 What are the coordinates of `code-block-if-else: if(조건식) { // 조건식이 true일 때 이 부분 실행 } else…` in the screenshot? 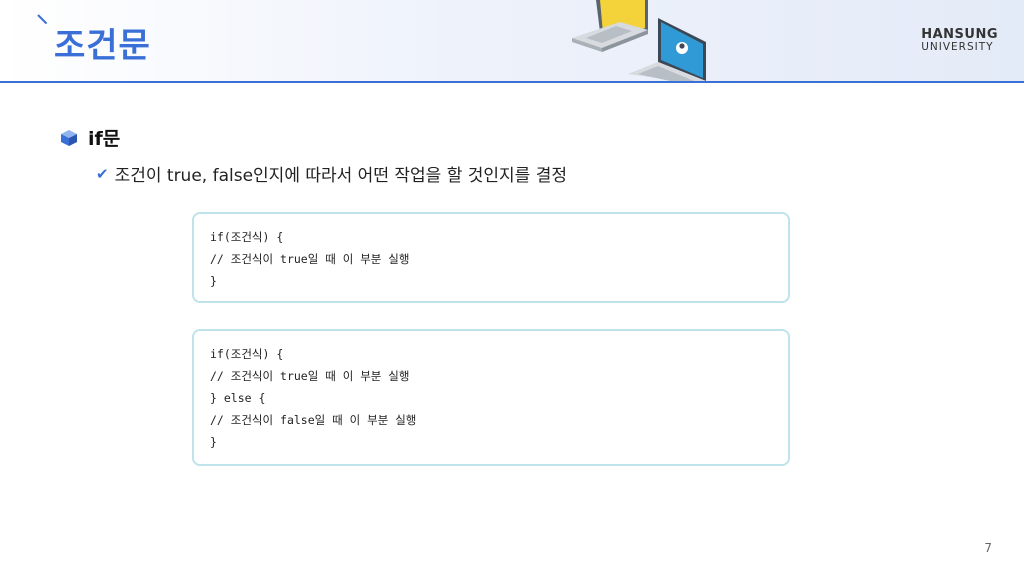 It's located at (491, 397).